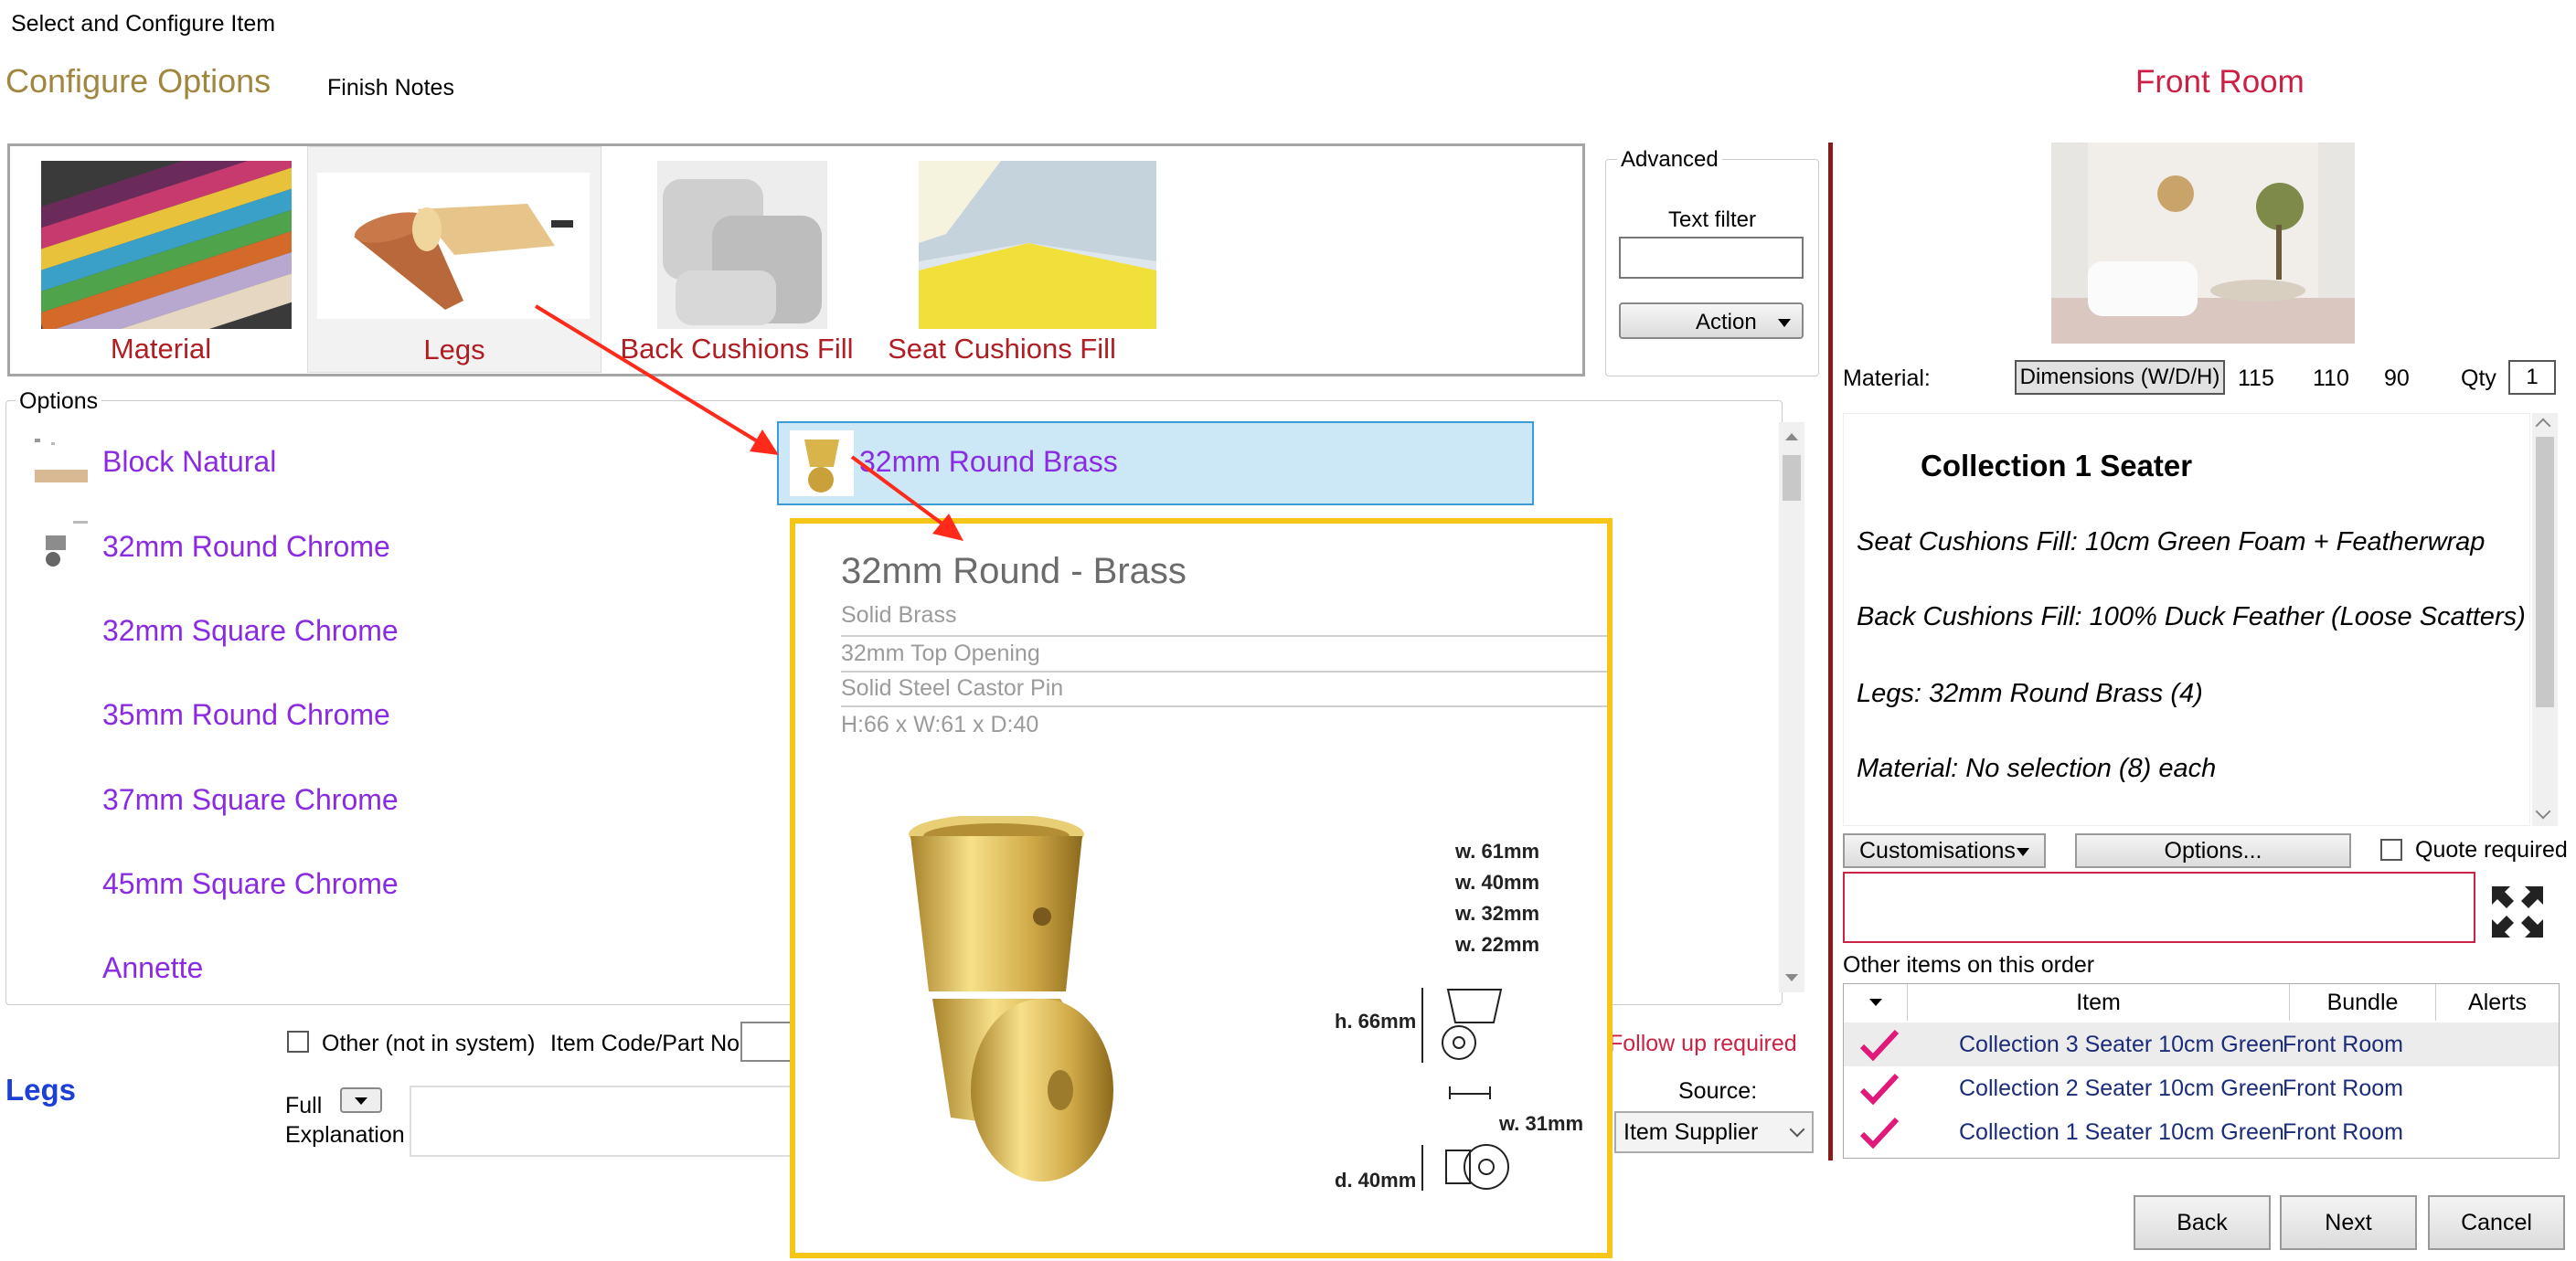  I want to click on summary-line: Material: No selection (8) each, so click(2037, 769).